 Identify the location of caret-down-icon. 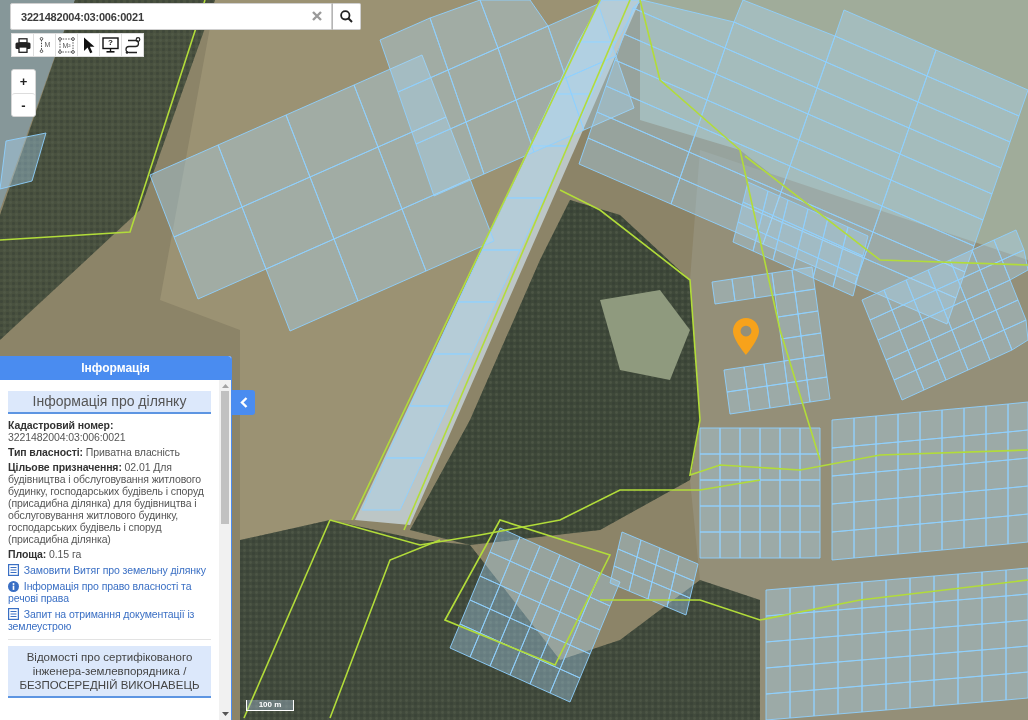
(225, 714).